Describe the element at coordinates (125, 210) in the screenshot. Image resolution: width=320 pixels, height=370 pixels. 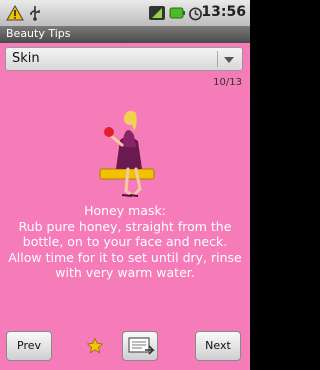
I see `tip-title: Honey mask:` at that location.